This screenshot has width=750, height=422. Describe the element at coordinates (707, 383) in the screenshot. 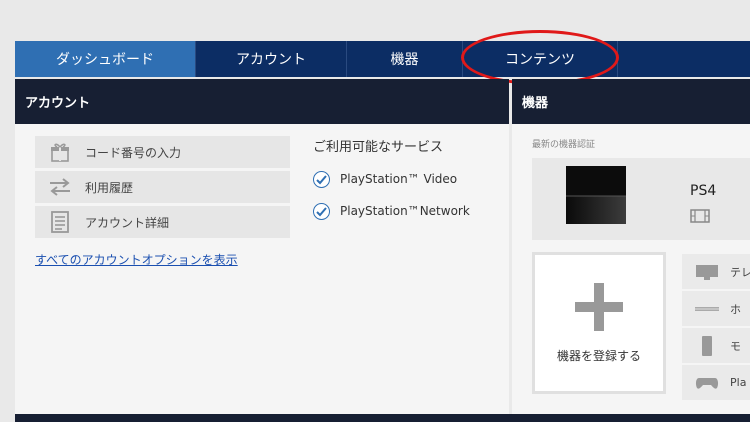

I see `gamepad-icon` at that location.